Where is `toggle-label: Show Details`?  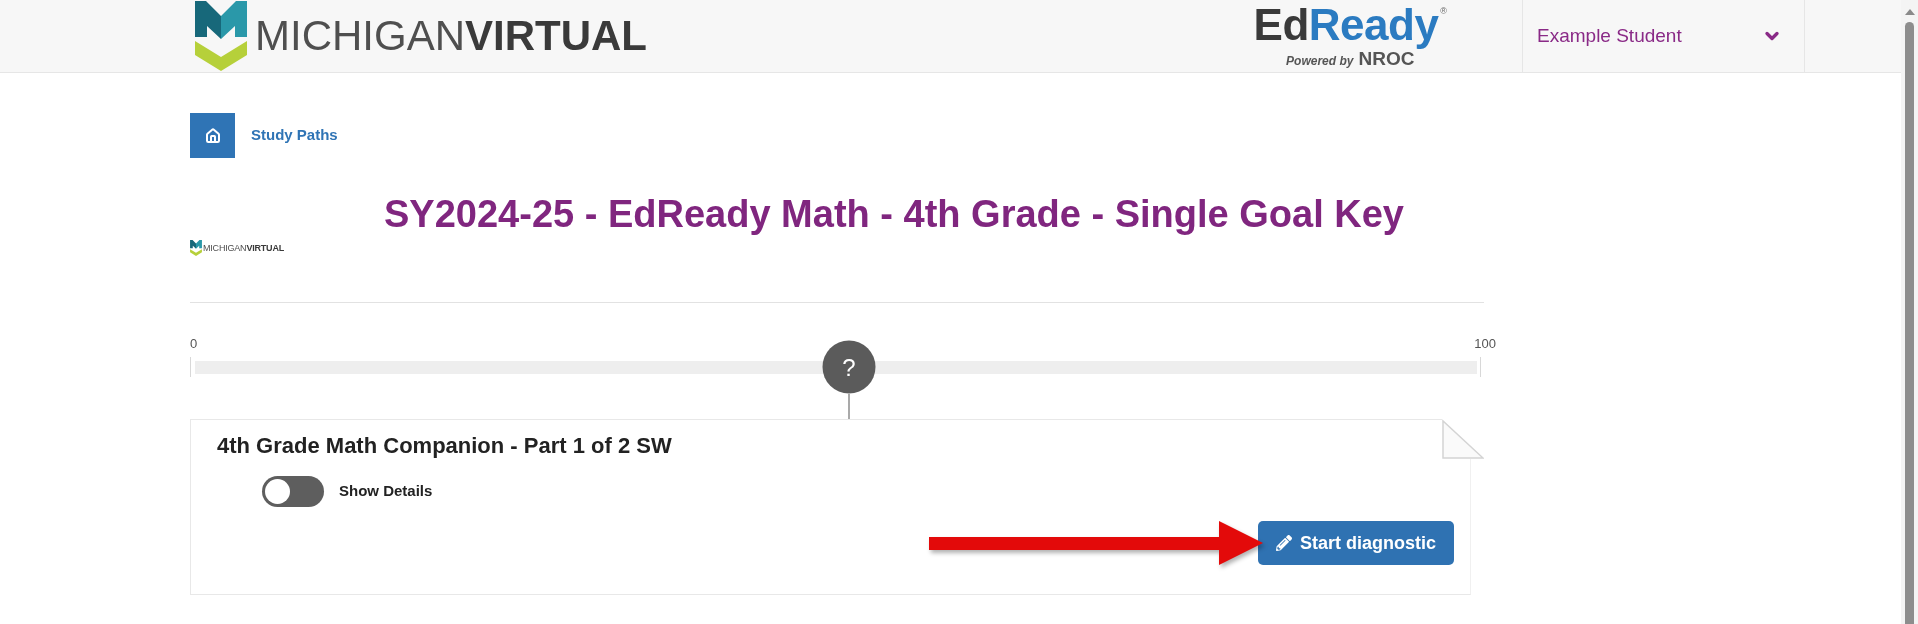
toggle-label: Show Details is located at coordinates (386, 491).